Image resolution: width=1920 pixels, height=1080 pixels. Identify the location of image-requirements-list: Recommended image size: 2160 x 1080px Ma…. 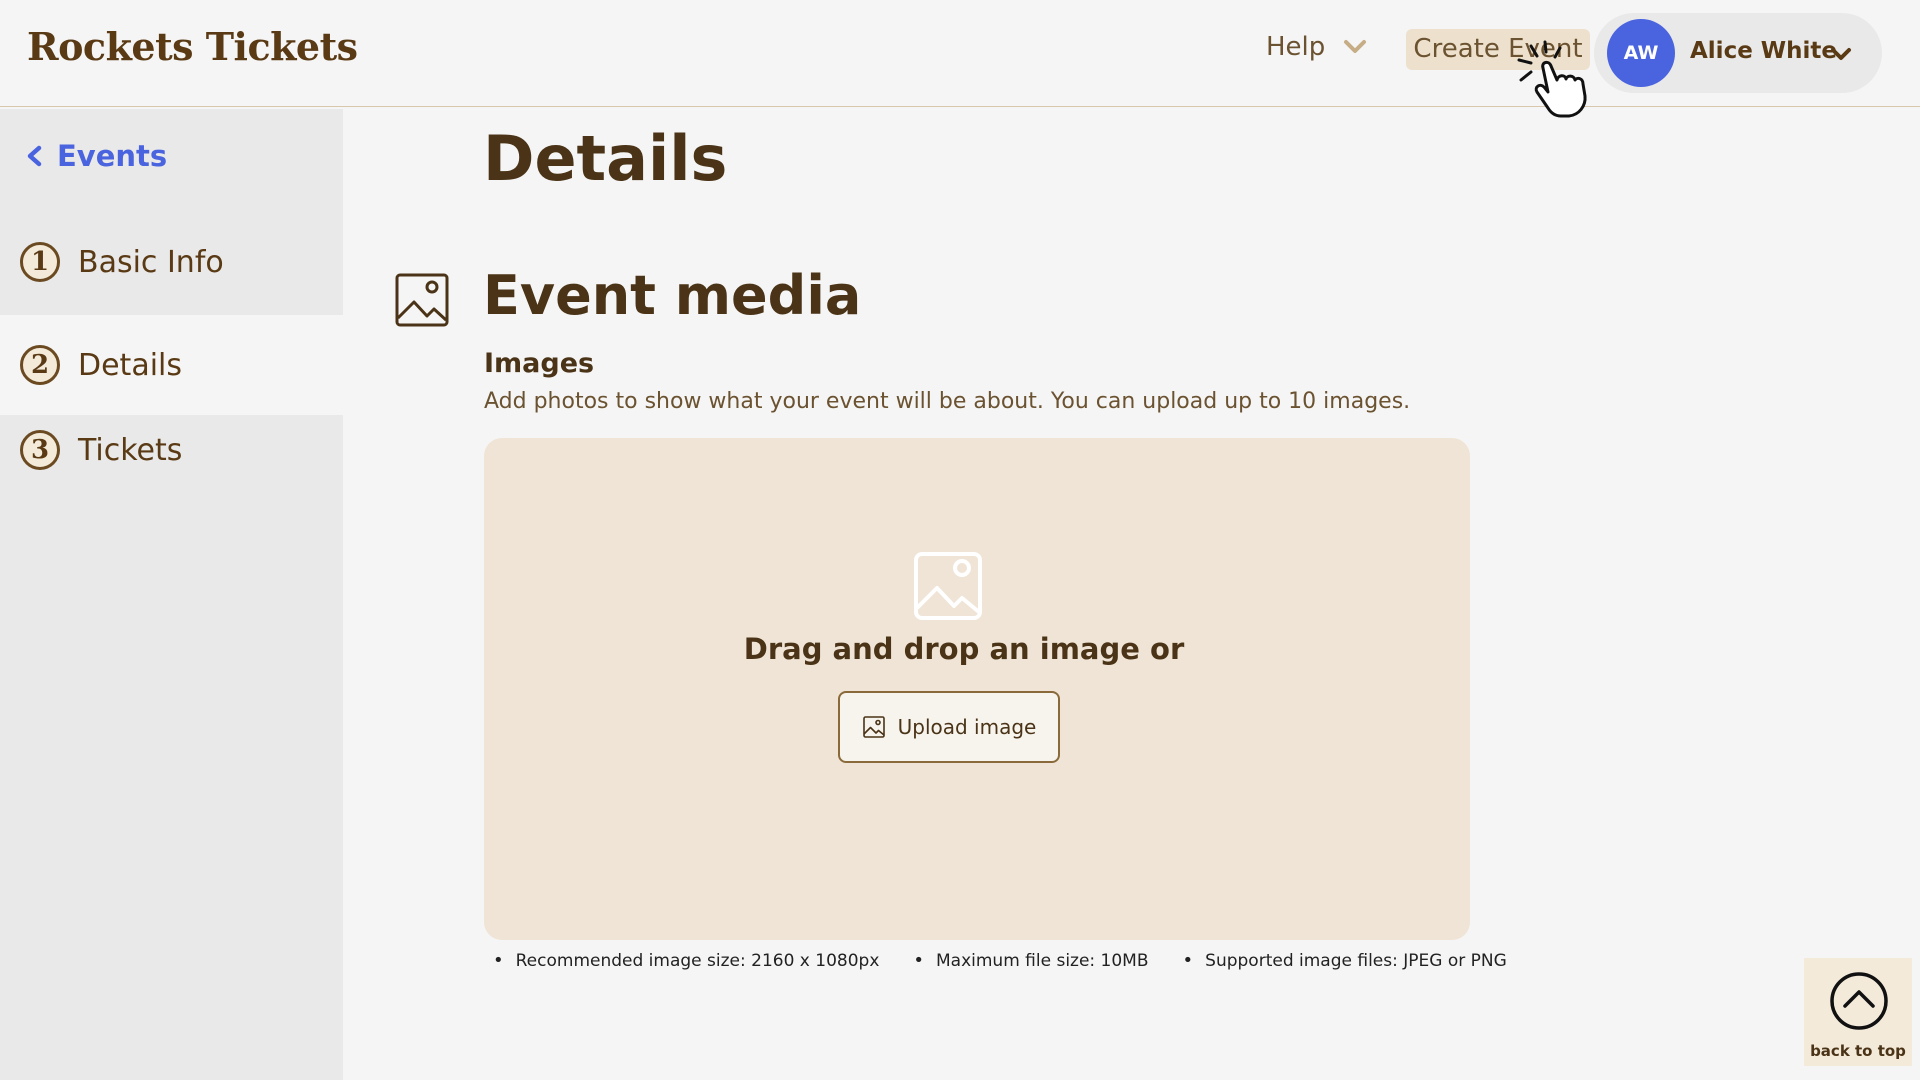
(1000, 960).